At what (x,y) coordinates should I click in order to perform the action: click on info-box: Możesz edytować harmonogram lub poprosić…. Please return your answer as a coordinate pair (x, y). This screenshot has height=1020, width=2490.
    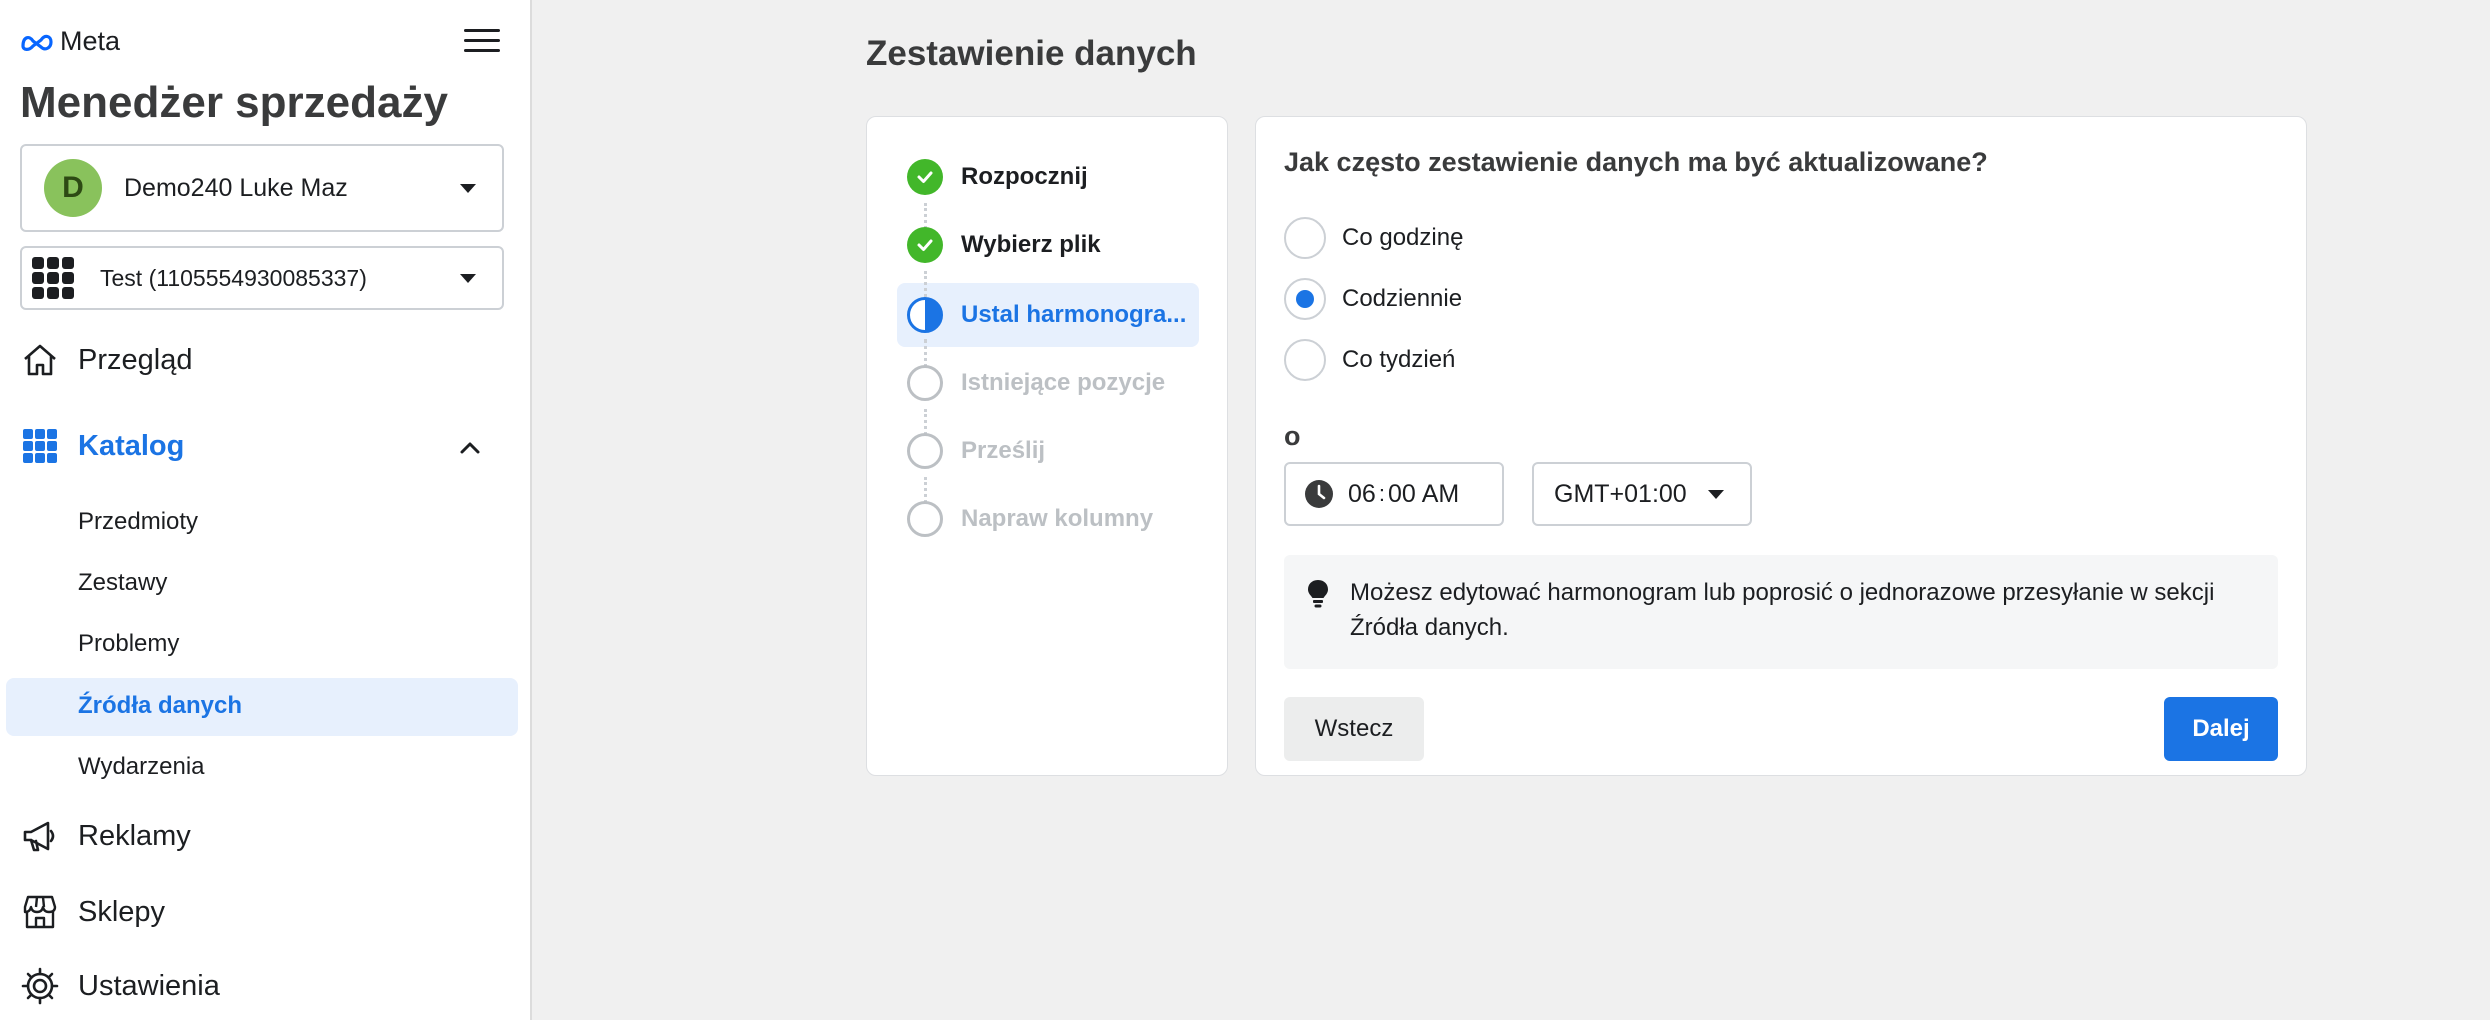
    Looking at the image, I should click on (1781, 612).